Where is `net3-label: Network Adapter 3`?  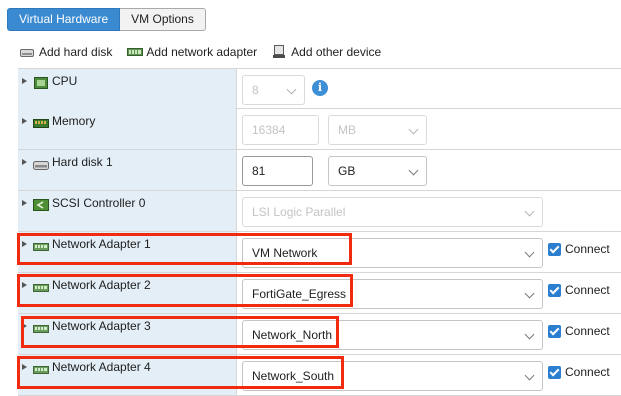 net3-label: Network Adapter 3 is located at coordinates (101, 326).